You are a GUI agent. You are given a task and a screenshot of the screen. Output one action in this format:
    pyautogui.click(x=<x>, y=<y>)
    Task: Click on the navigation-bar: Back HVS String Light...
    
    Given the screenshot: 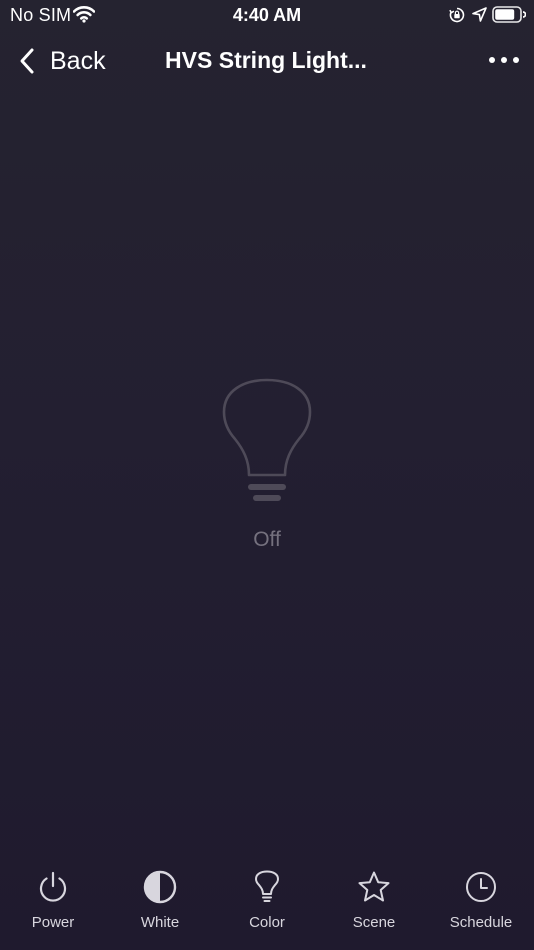 What is the action you would take?
    pyautogui.click(x=267, y=61)
    